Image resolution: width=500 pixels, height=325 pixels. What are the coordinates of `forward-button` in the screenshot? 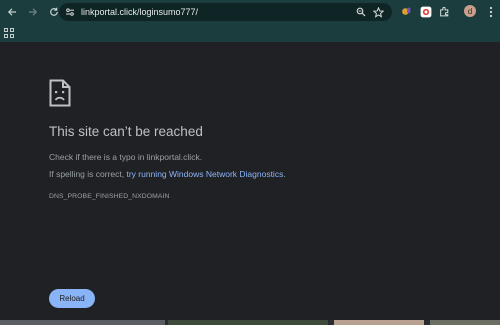 It's located at (33, 12).